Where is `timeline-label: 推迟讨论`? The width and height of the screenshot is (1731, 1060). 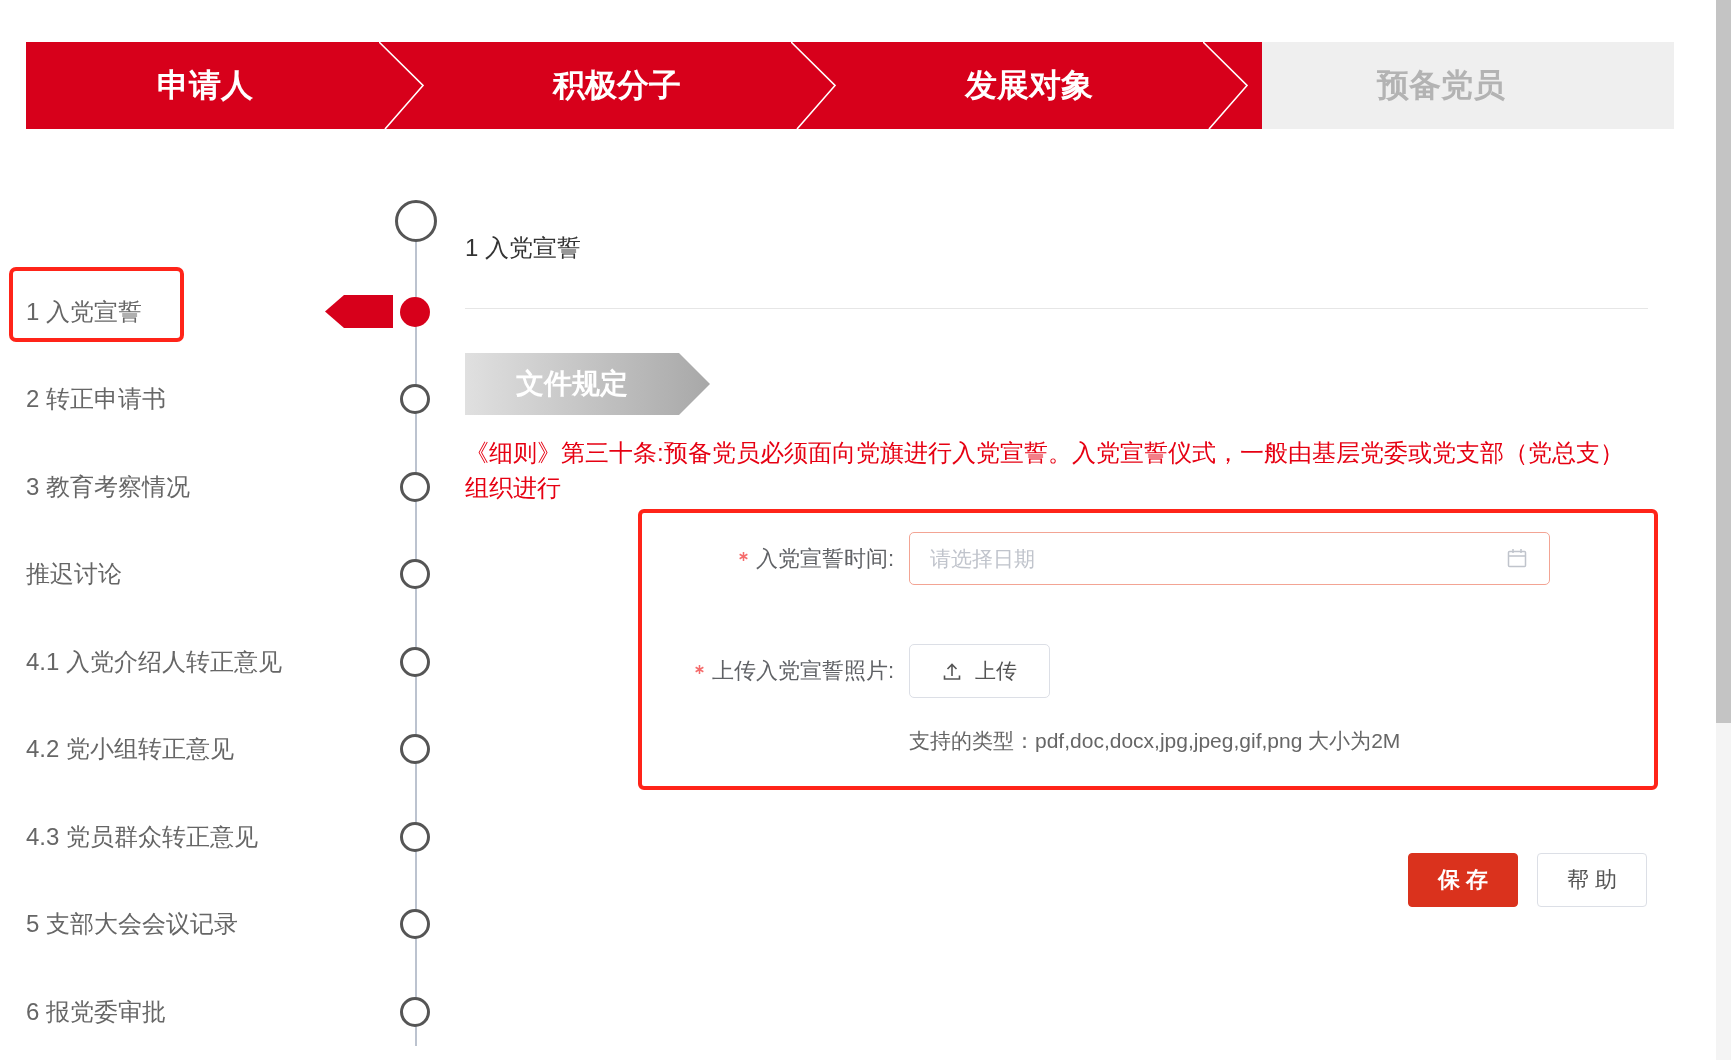 timeline-label: 推迟讨论 is located at coordinates (74, 574).